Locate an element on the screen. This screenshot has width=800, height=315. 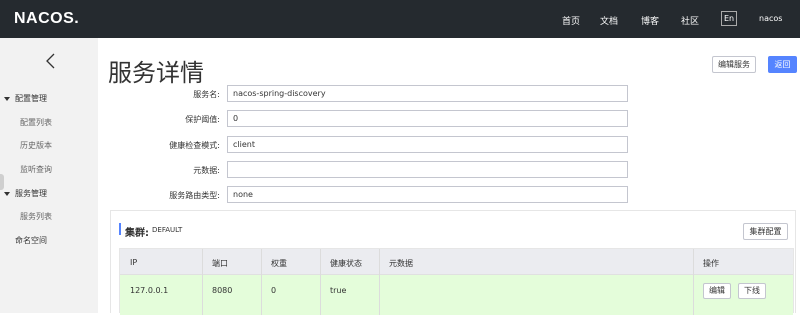
route-type-field: none is located at coordinates (427, 194).